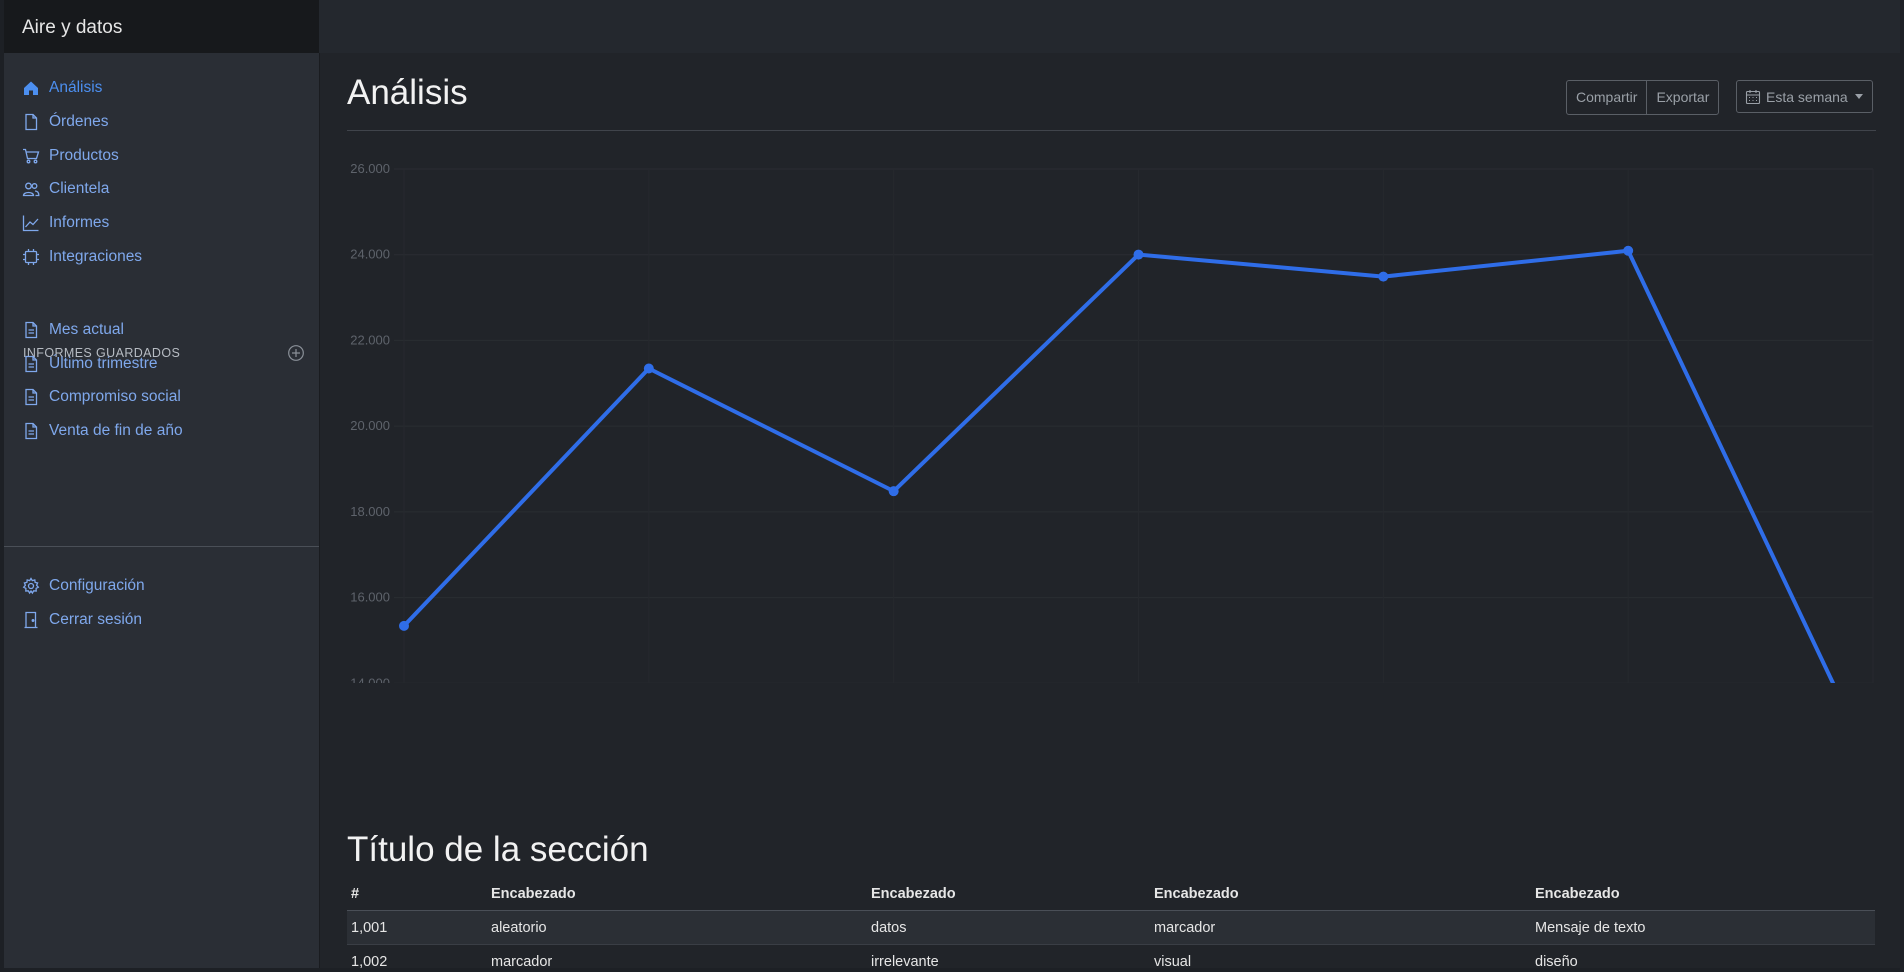 This screenshot has height=972, width=1904. I want to click on sidebar-item-analisis: Análisis, so click(162, 88).